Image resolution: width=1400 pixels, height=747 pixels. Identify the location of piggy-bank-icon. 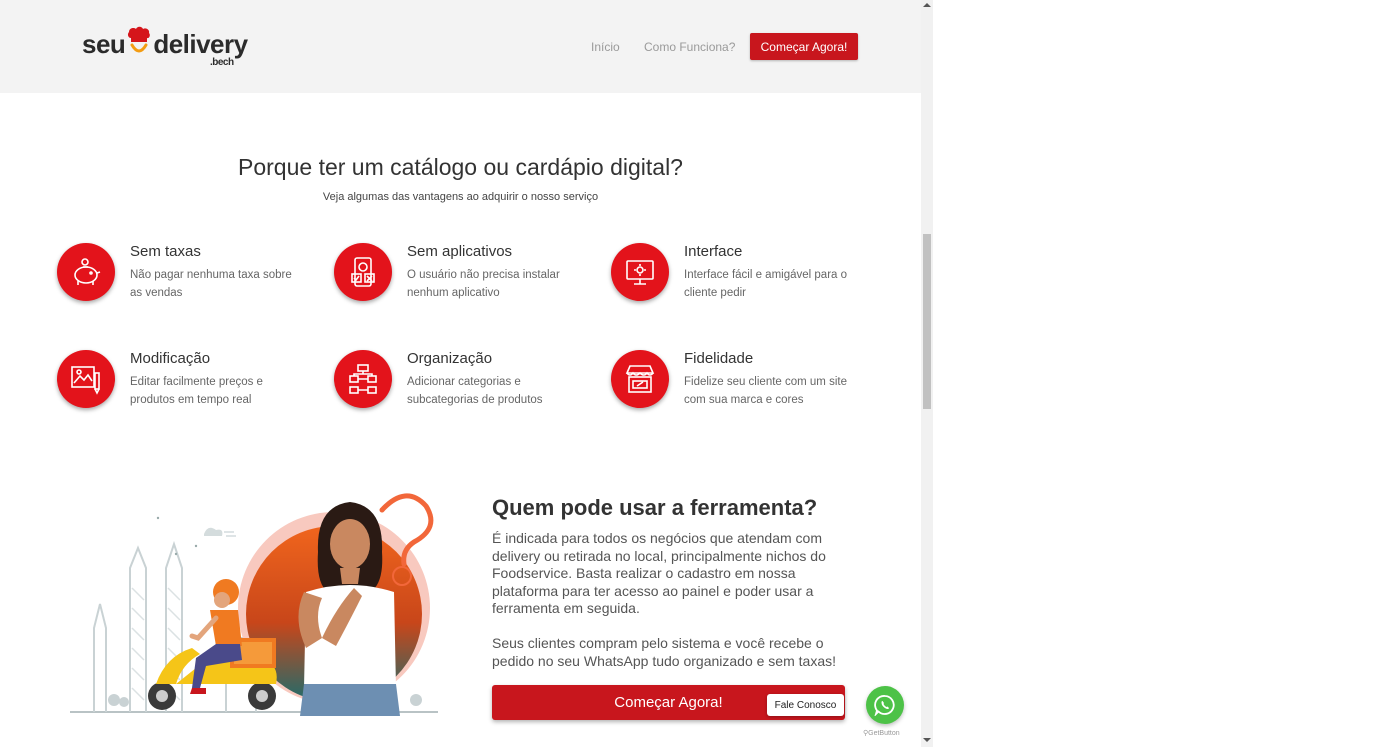
(86, 272).